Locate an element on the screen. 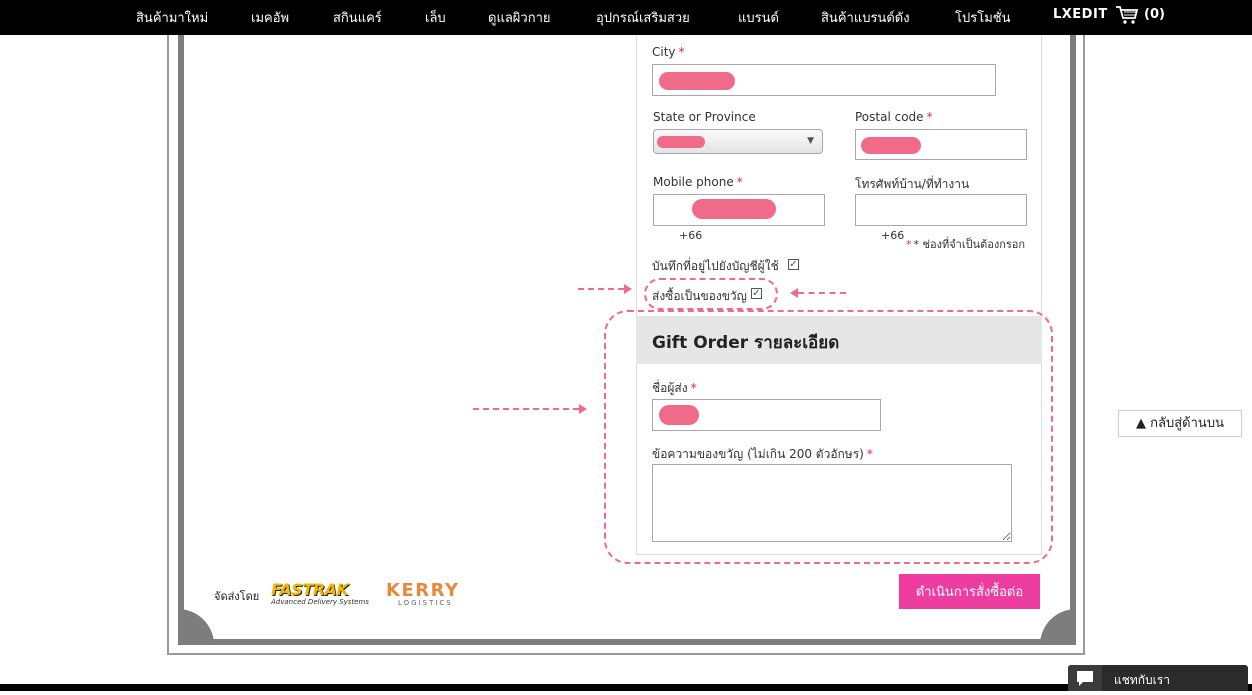 This screenshot has width=1252, height=695. bottom-bar is located at coordinates (626, 687).